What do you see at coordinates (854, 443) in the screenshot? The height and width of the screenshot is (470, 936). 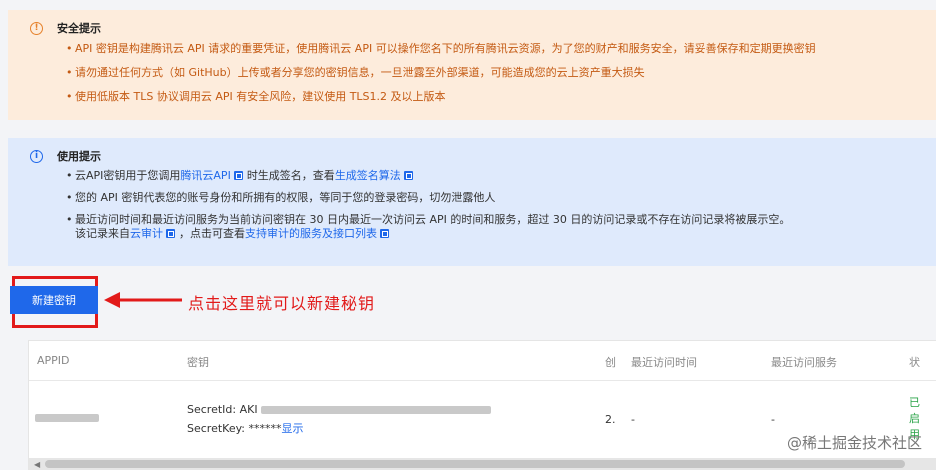 I see `watermark: @稀土掘金技术社区` at bounding box center [854, 443].